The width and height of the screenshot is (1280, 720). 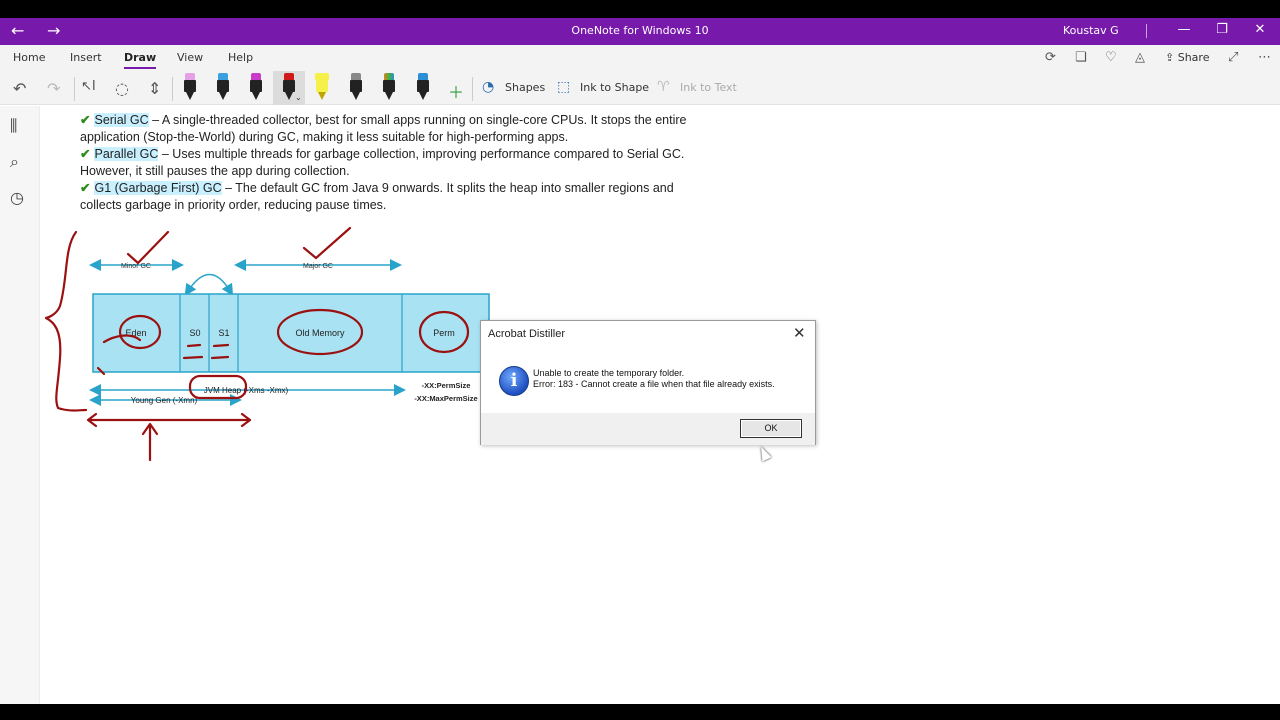 What do you see at coordinates (154, 88) in the screenshot?
I see `add-space-icon: ⇕` at bounding box center [154, 88].